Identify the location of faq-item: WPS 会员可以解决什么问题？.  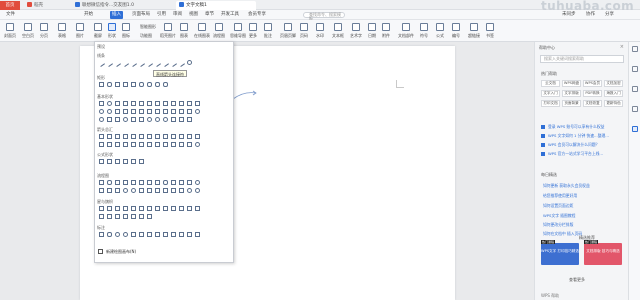
(582, 145).